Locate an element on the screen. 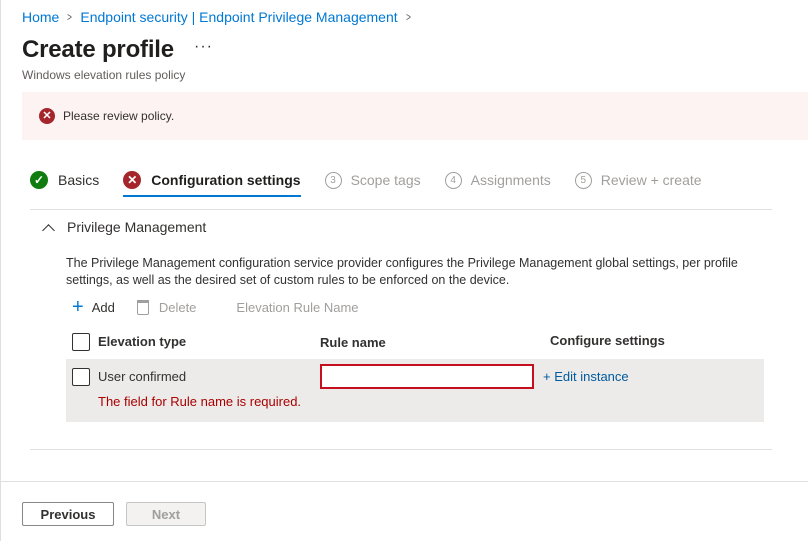  add-button: + Add is located at coordinates (93, 307).